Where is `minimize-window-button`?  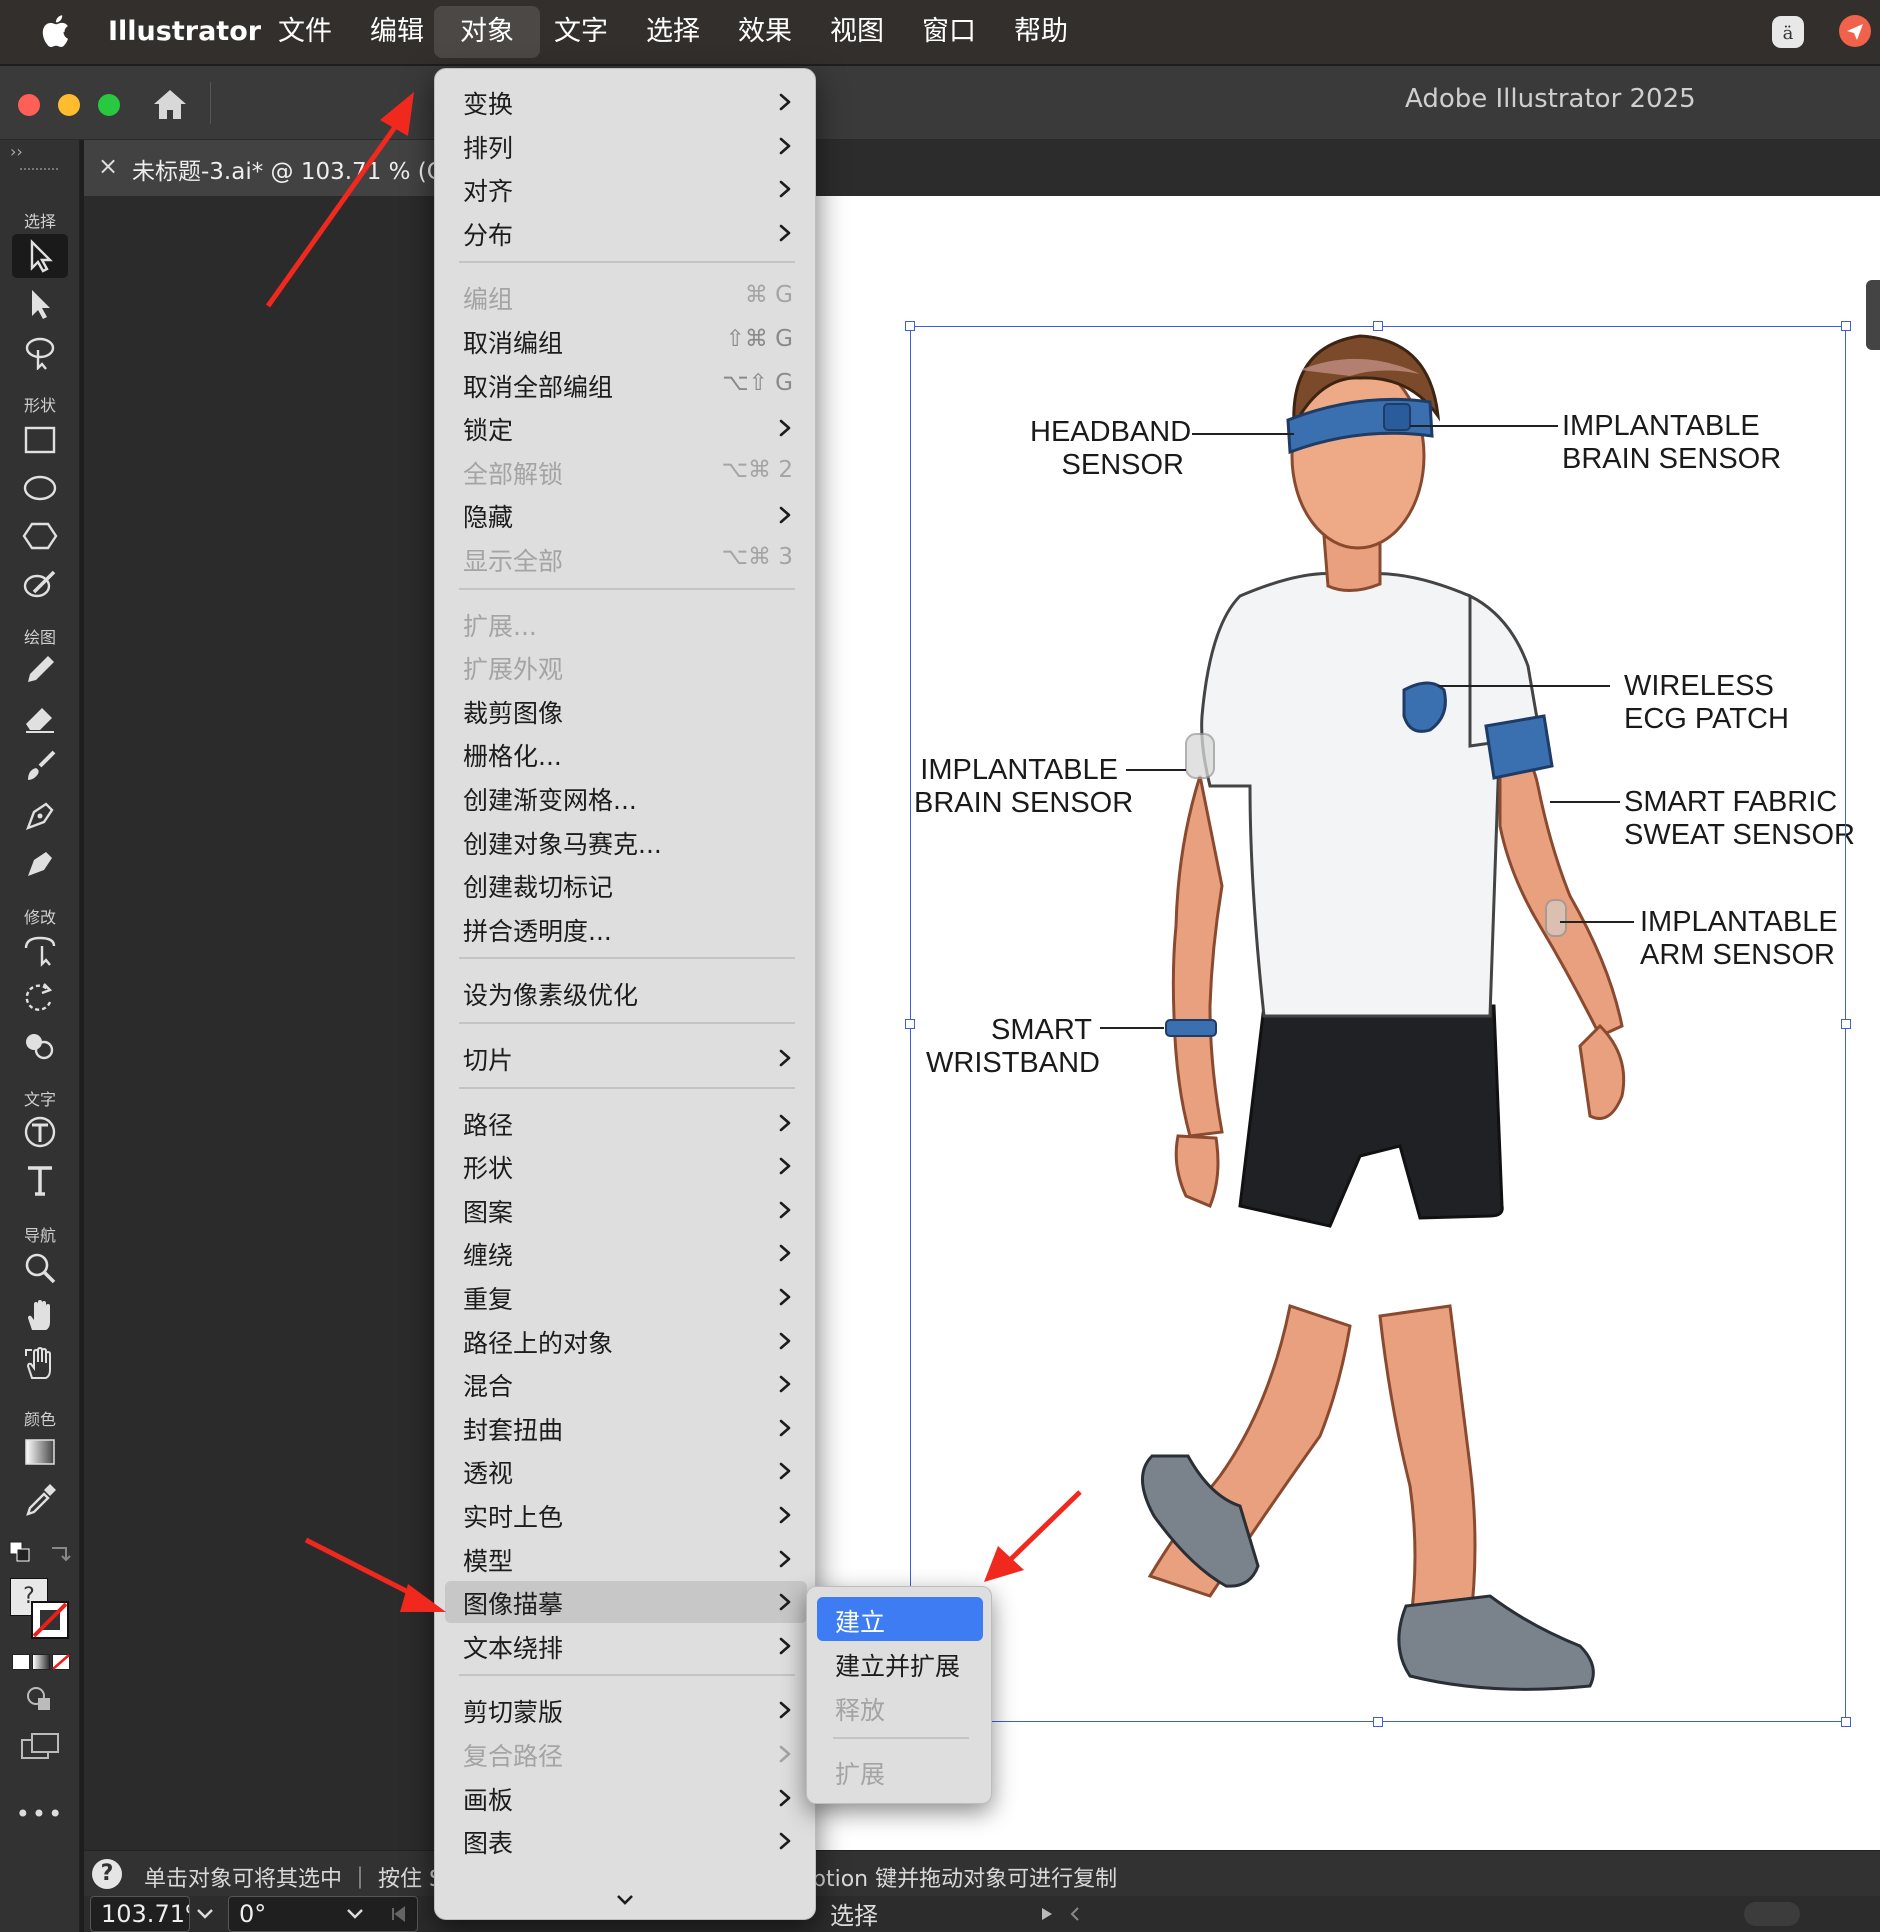 minimize-window-button is located at coordinates (69, 105).